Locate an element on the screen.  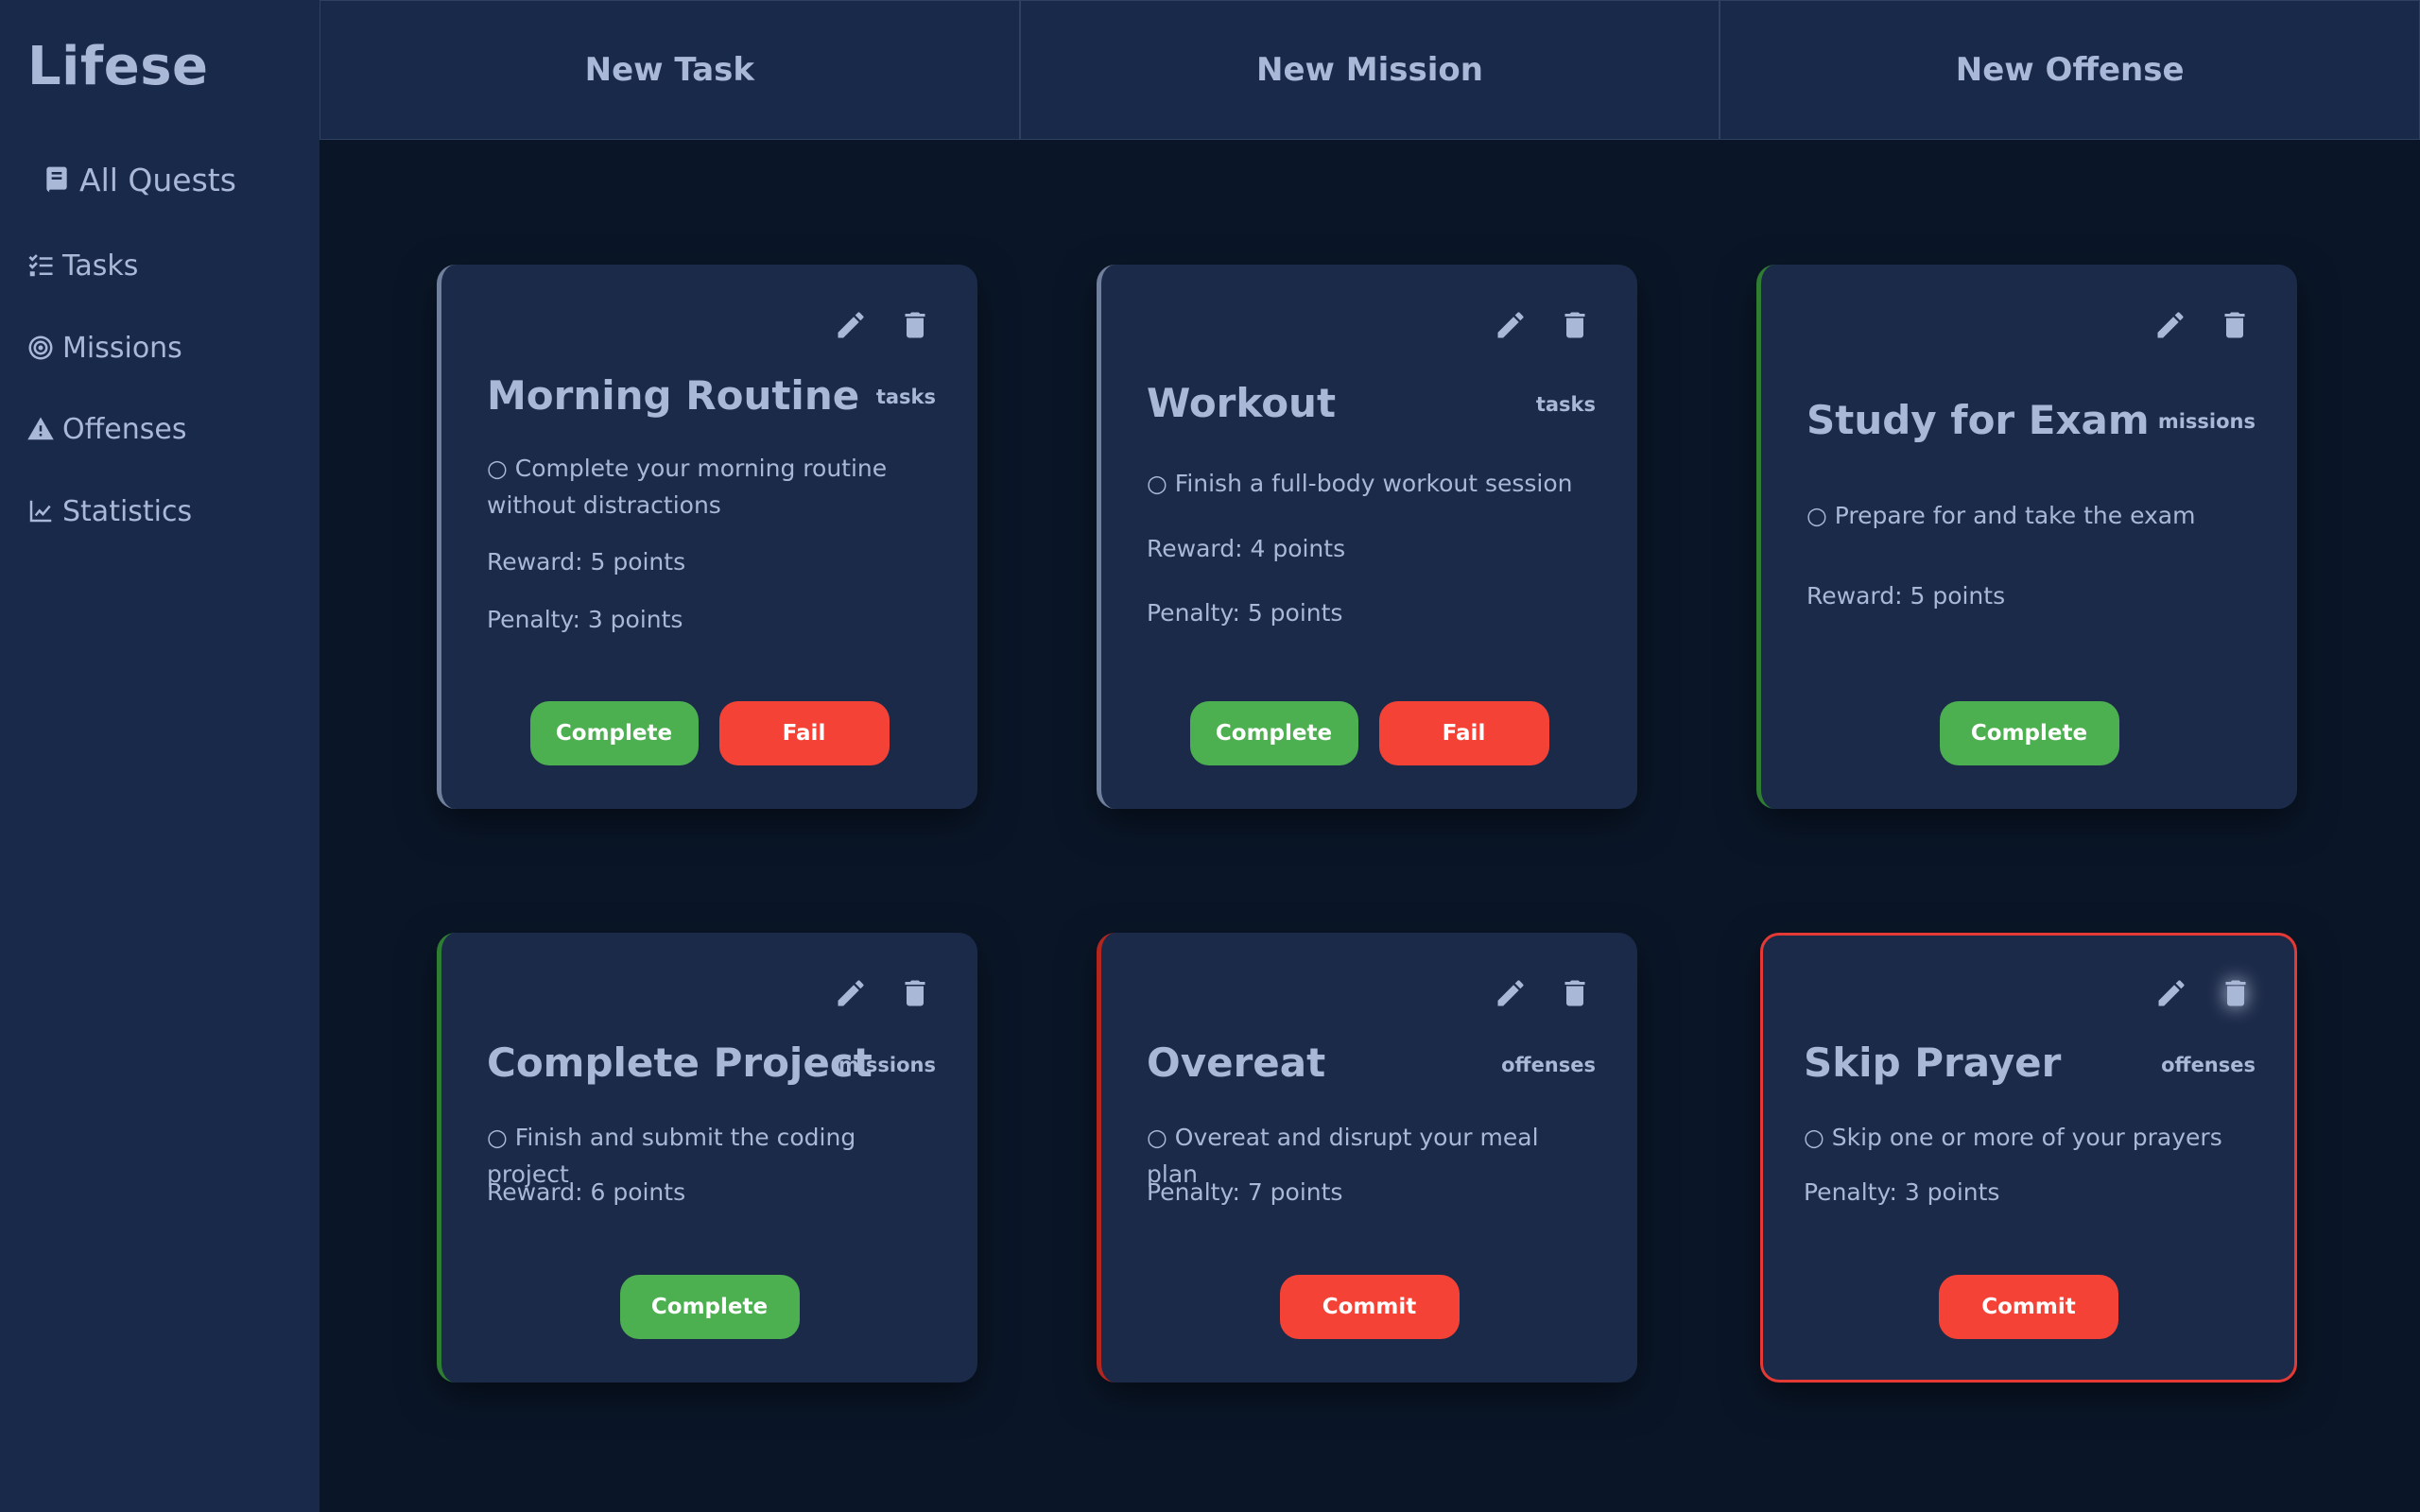
top-action-bar: New Task New Mission New Offense is located at coordinates (1370, 70).